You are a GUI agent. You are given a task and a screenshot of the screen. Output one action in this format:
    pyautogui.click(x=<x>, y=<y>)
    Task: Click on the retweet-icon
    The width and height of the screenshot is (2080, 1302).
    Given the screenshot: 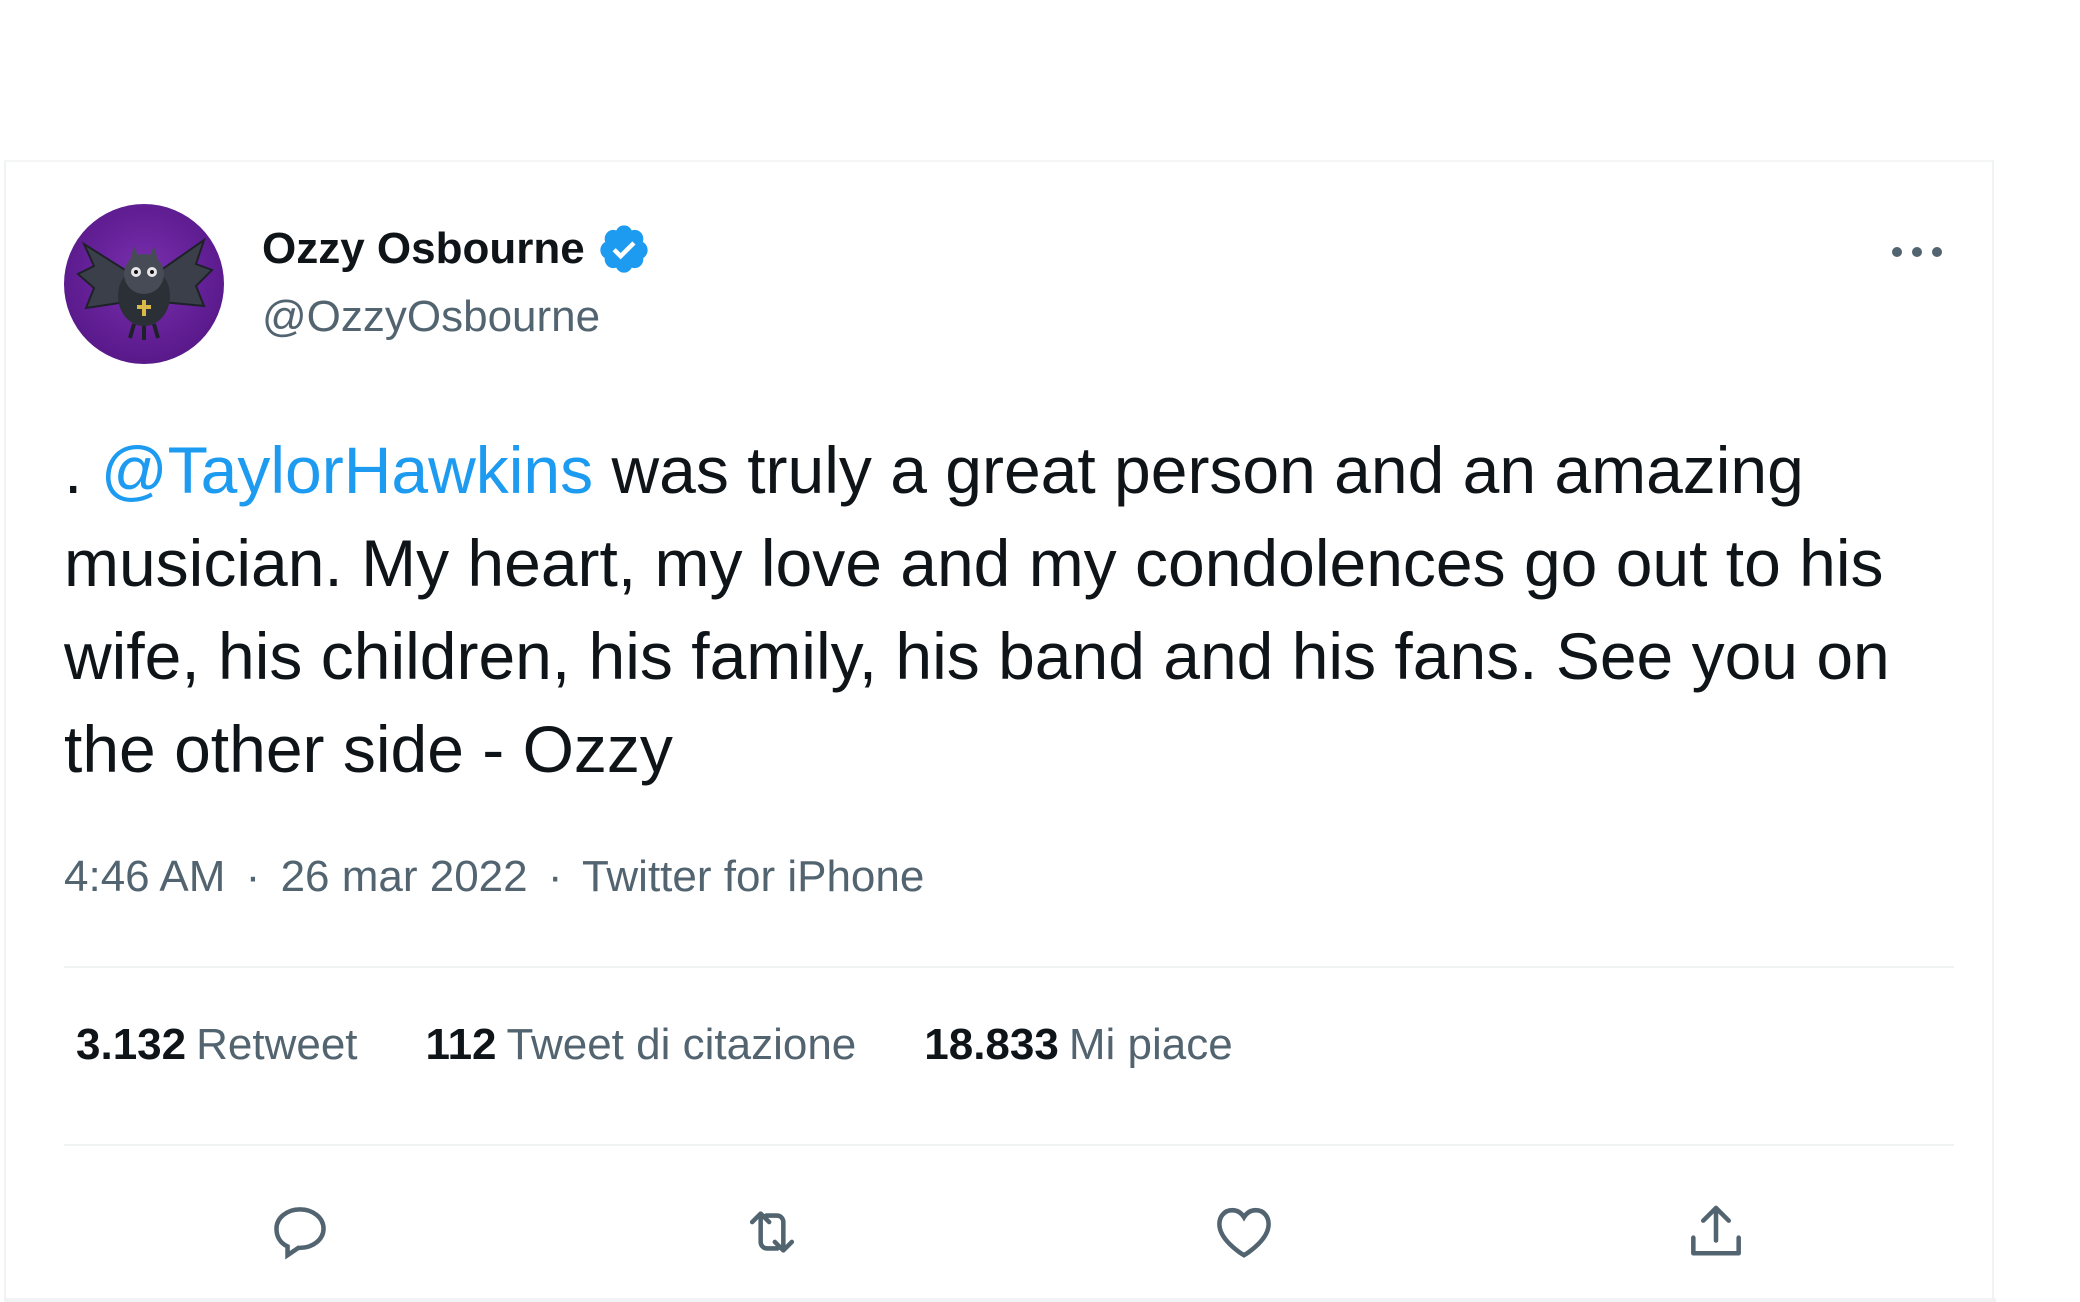 What is the action you would take?
    pyautogui.click(x=772, y=1232)
    